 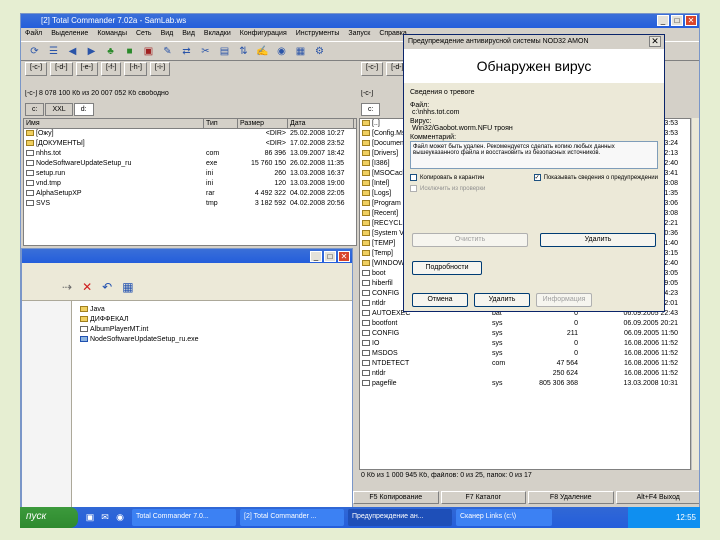 I want to click on mail-icon: ✉, so click(x=105, y=518).